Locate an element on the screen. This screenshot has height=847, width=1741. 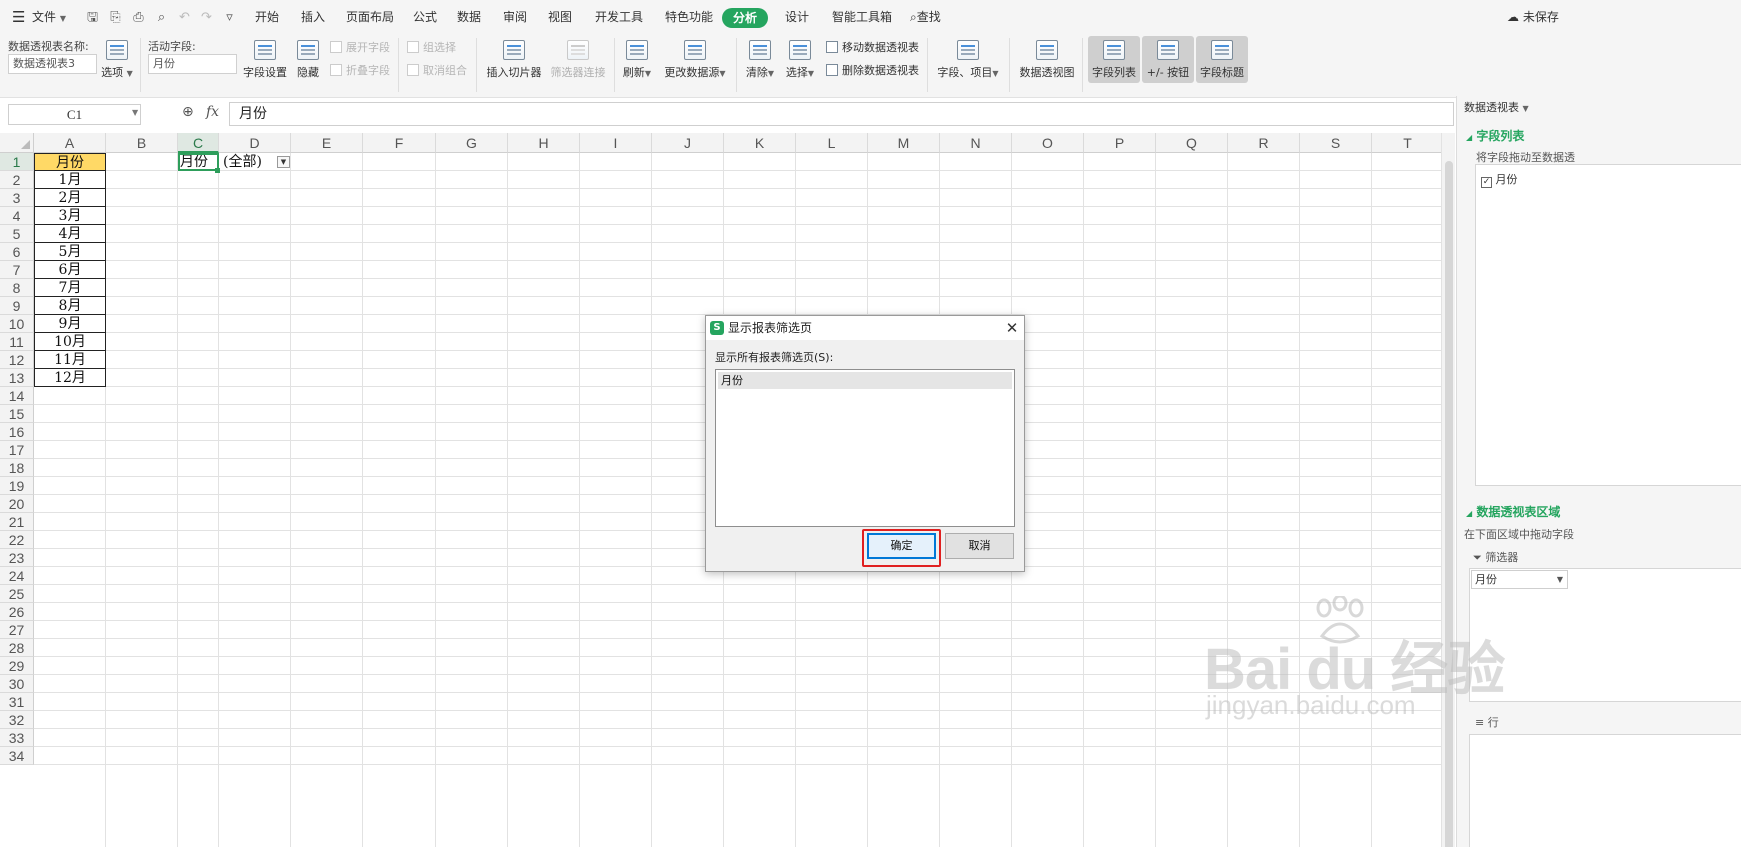
row-header: 6 is located at coordinates (17, 252).